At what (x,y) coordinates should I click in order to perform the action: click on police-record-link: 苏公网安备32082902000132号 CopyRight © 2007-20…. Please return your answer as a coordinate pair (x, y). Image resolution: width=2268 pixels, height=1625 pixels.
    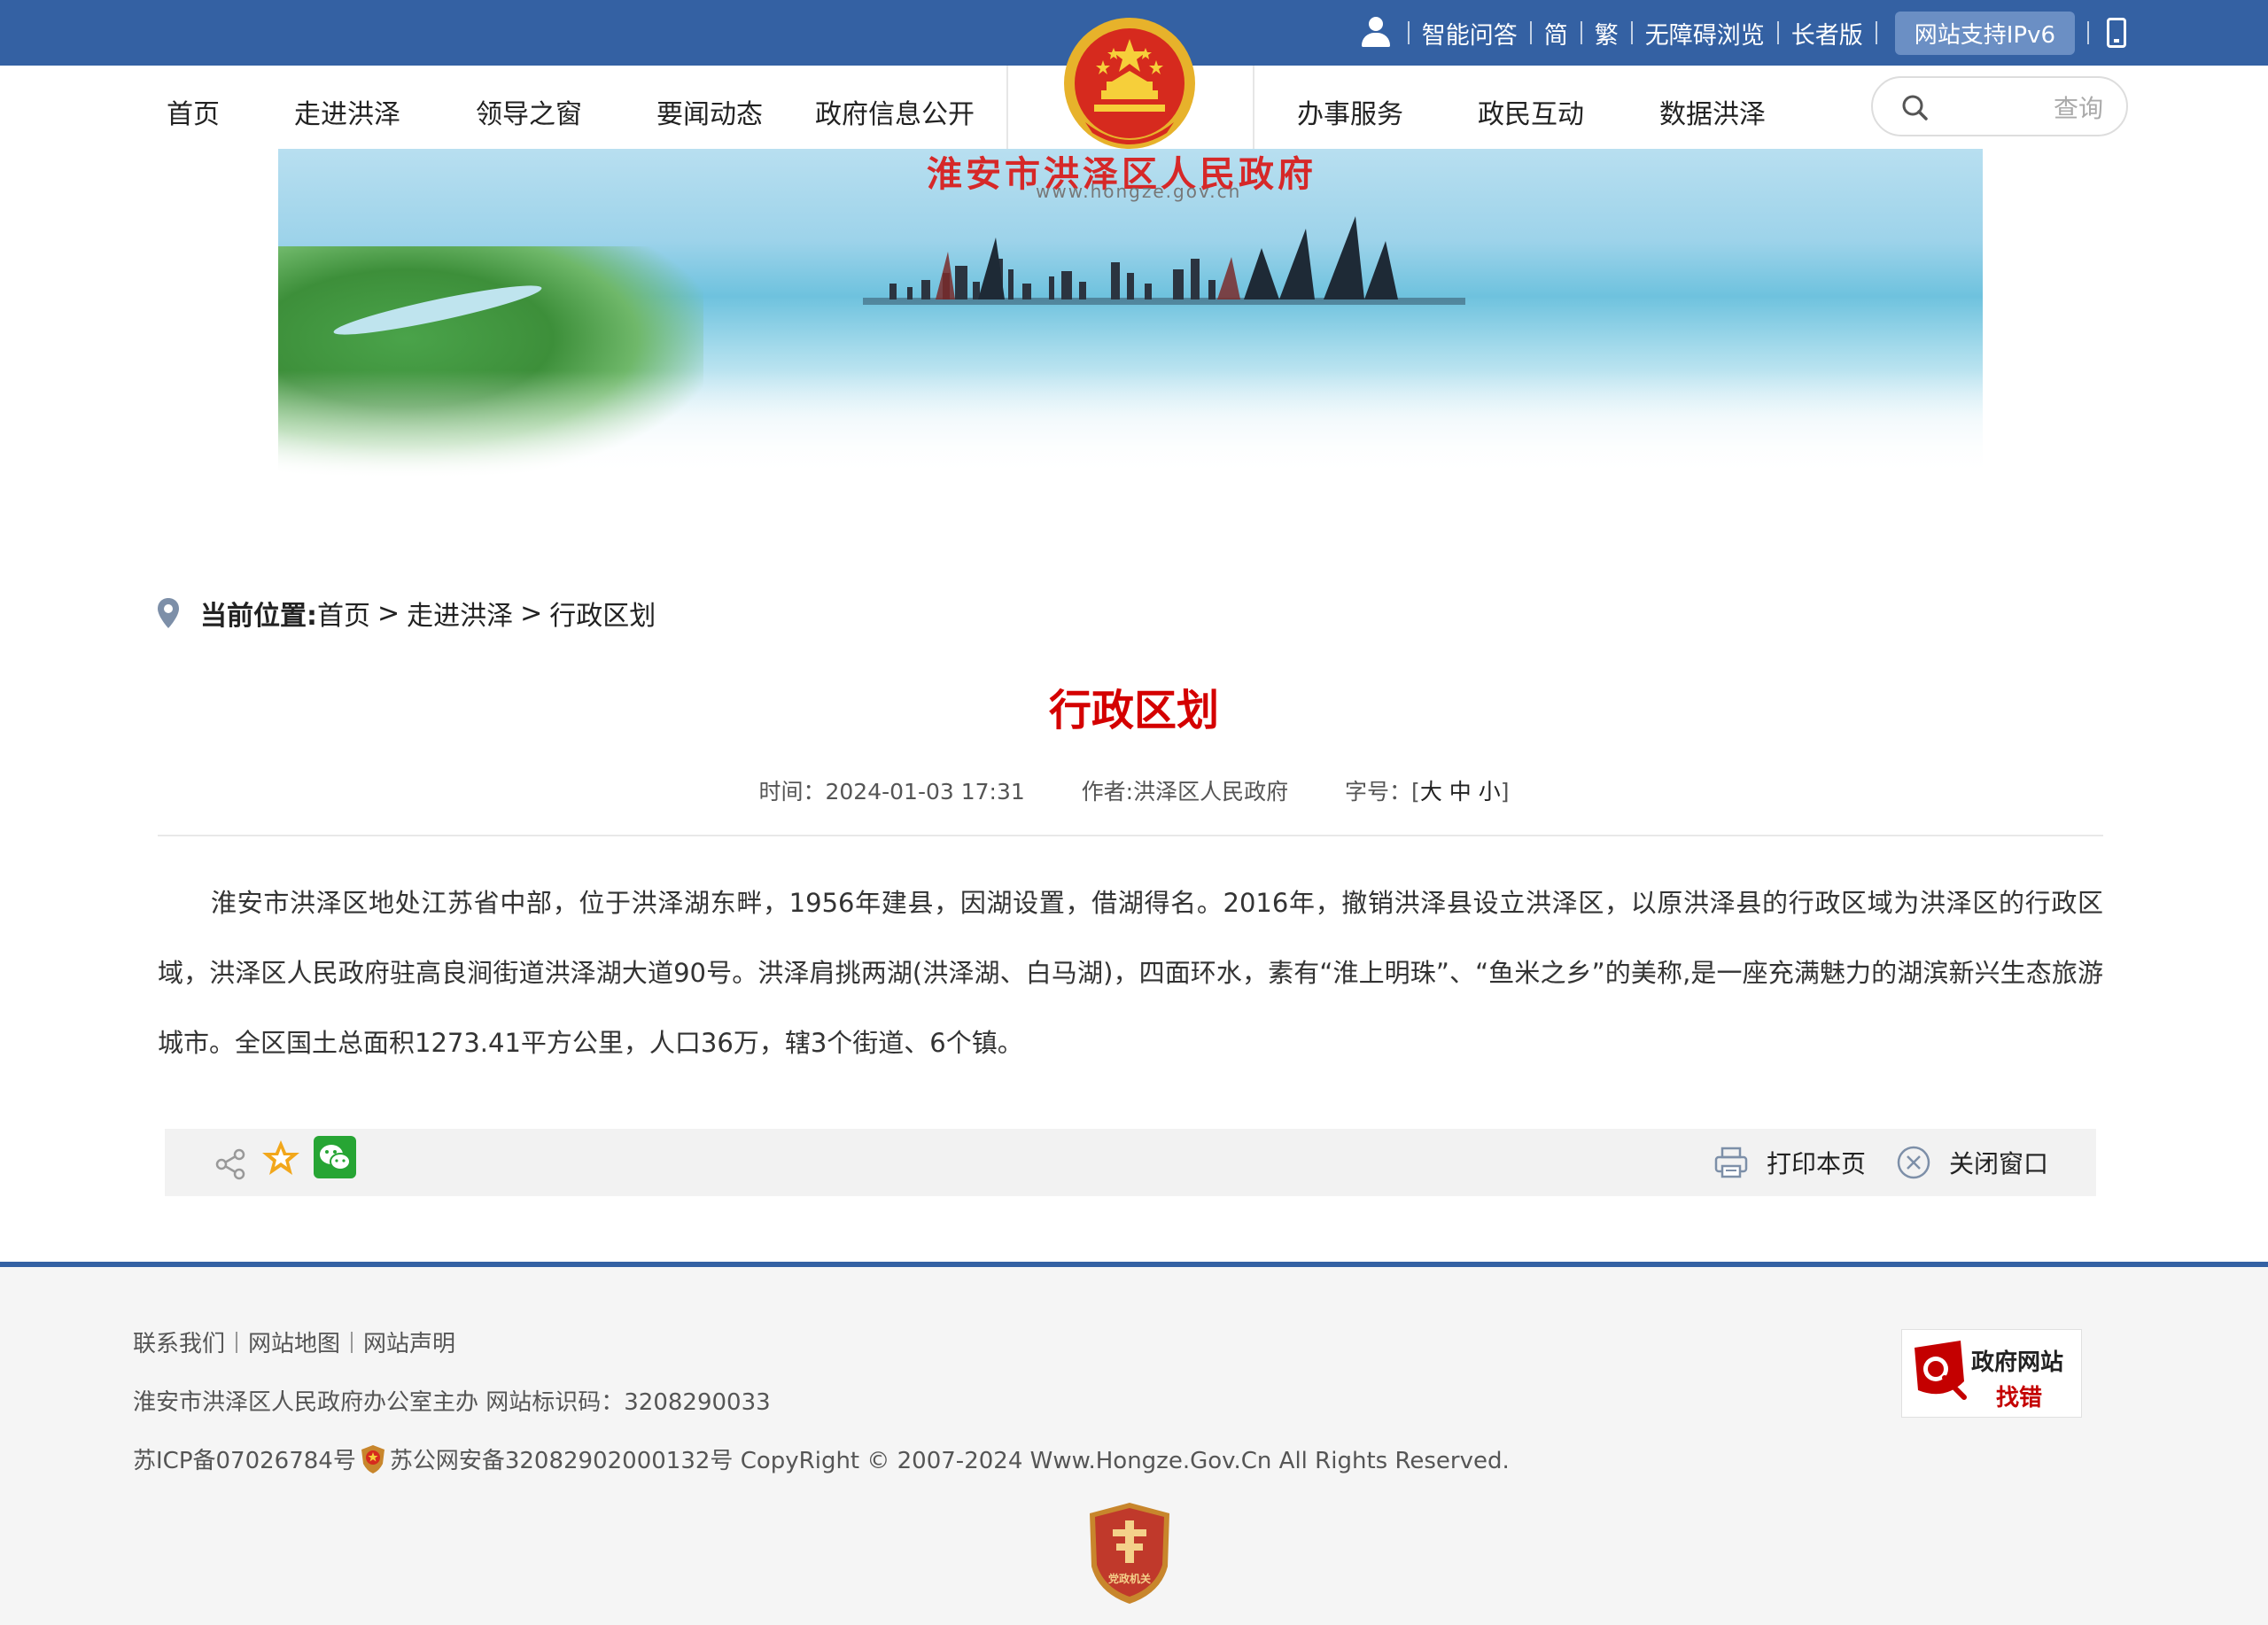
    Looking at the image, I should click on (950, 1458).